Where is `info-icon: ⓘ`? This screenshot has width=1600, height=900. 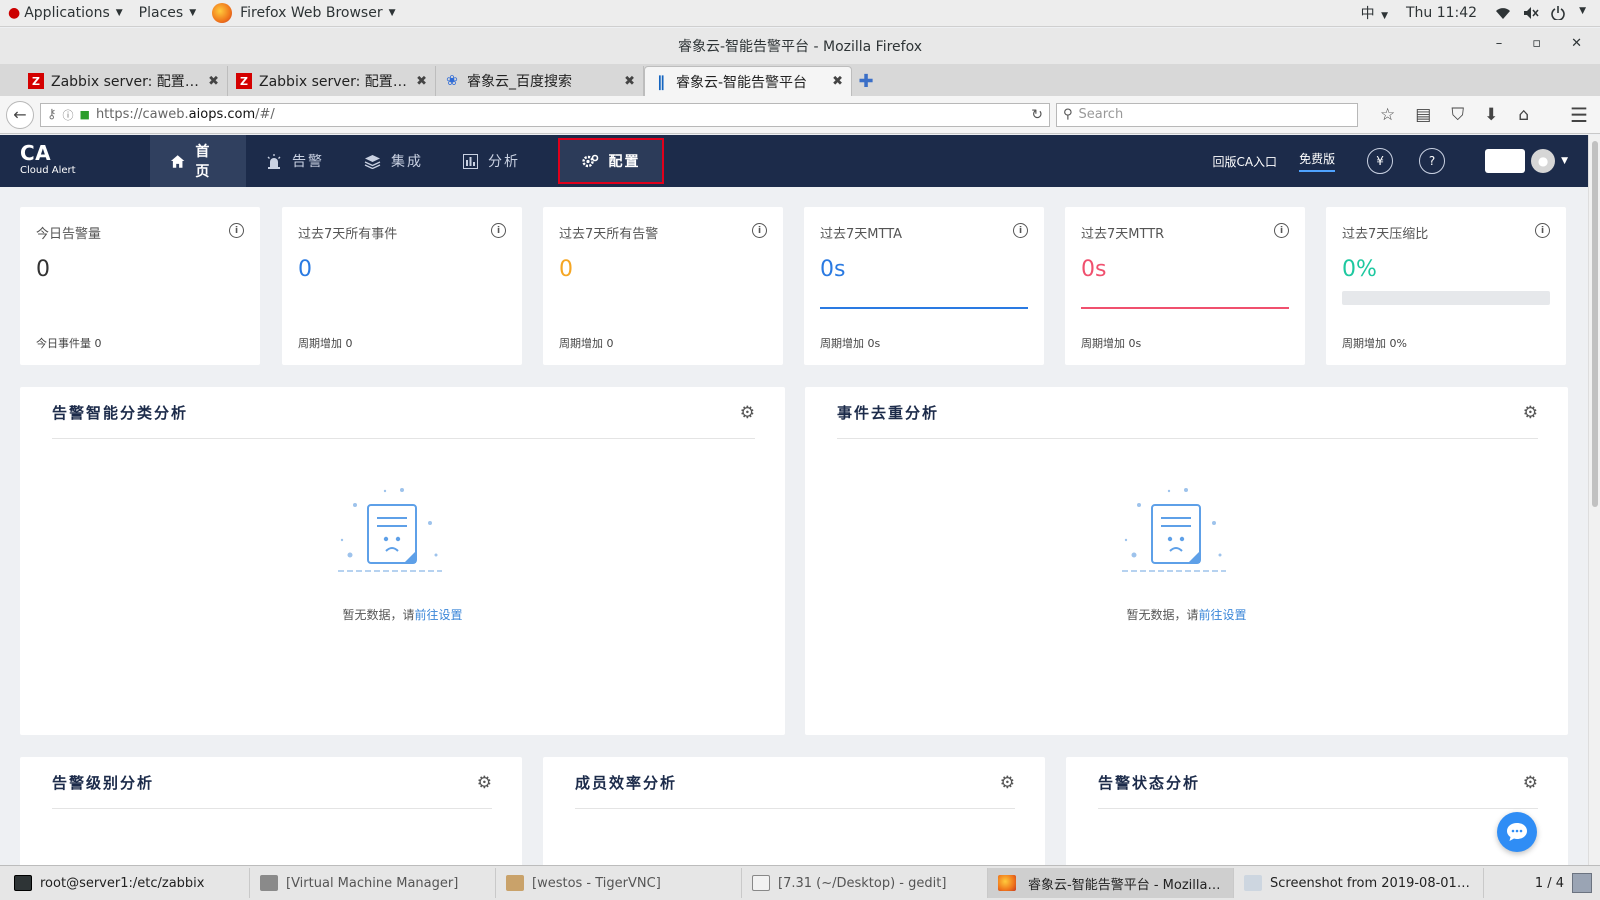
info-icon: ⓘ is located at coordinates (68, 115).